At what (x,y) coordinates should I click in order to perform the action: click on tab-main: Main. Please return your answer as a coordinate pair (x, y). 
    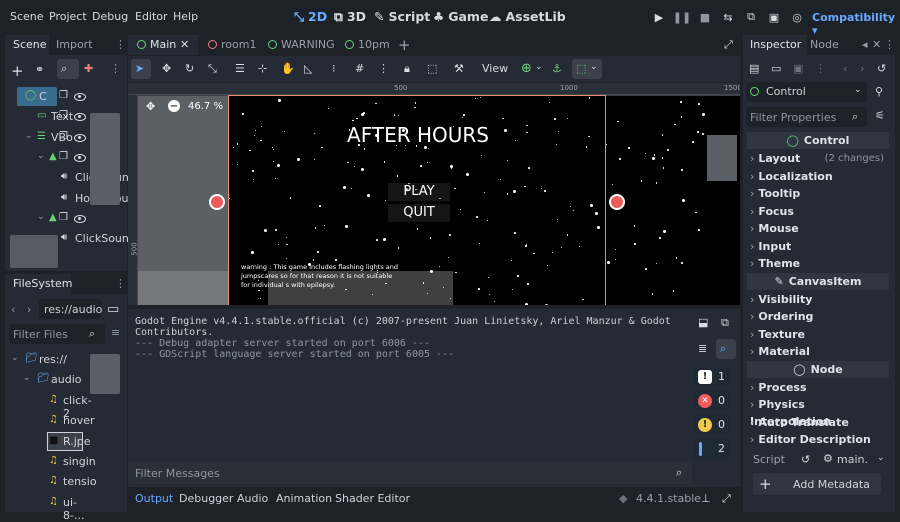
    Looking at the image, I should click on (163, 44).